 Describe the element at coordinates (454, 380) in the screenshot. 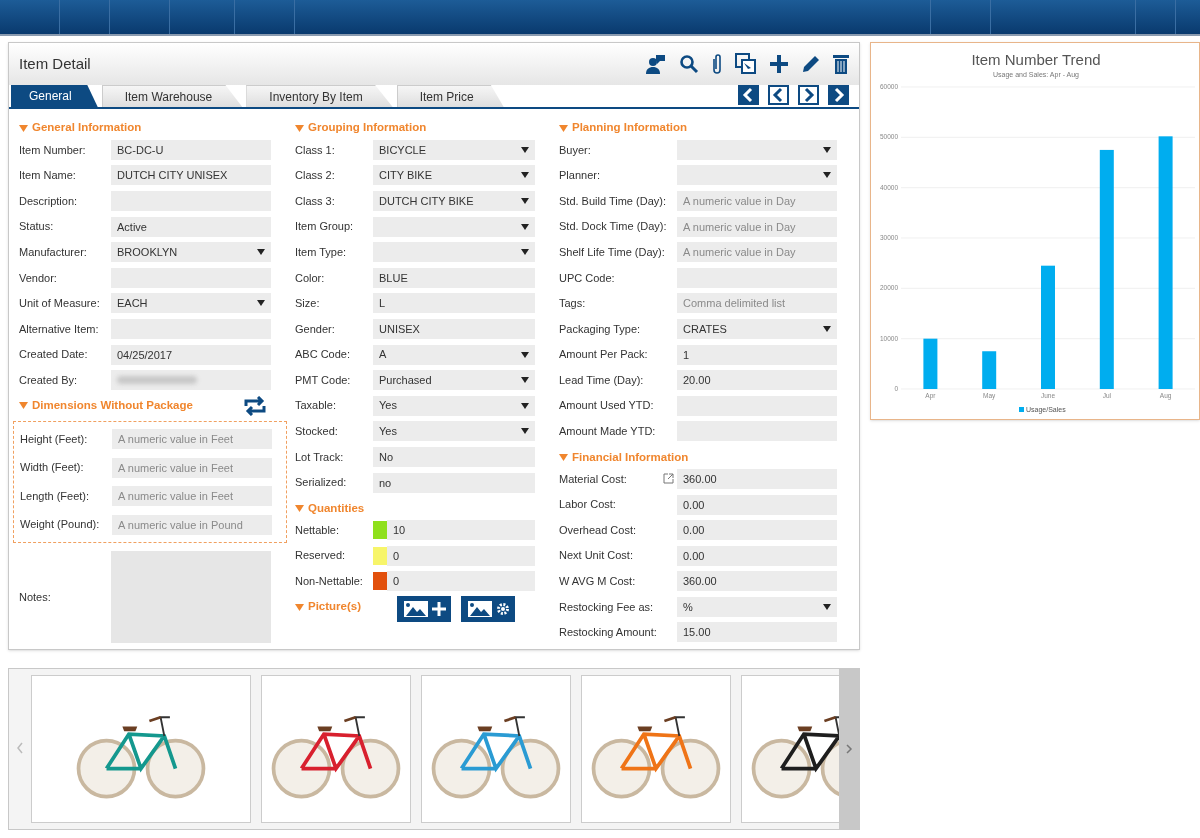

I see `dropdown: Purchased` at that location.